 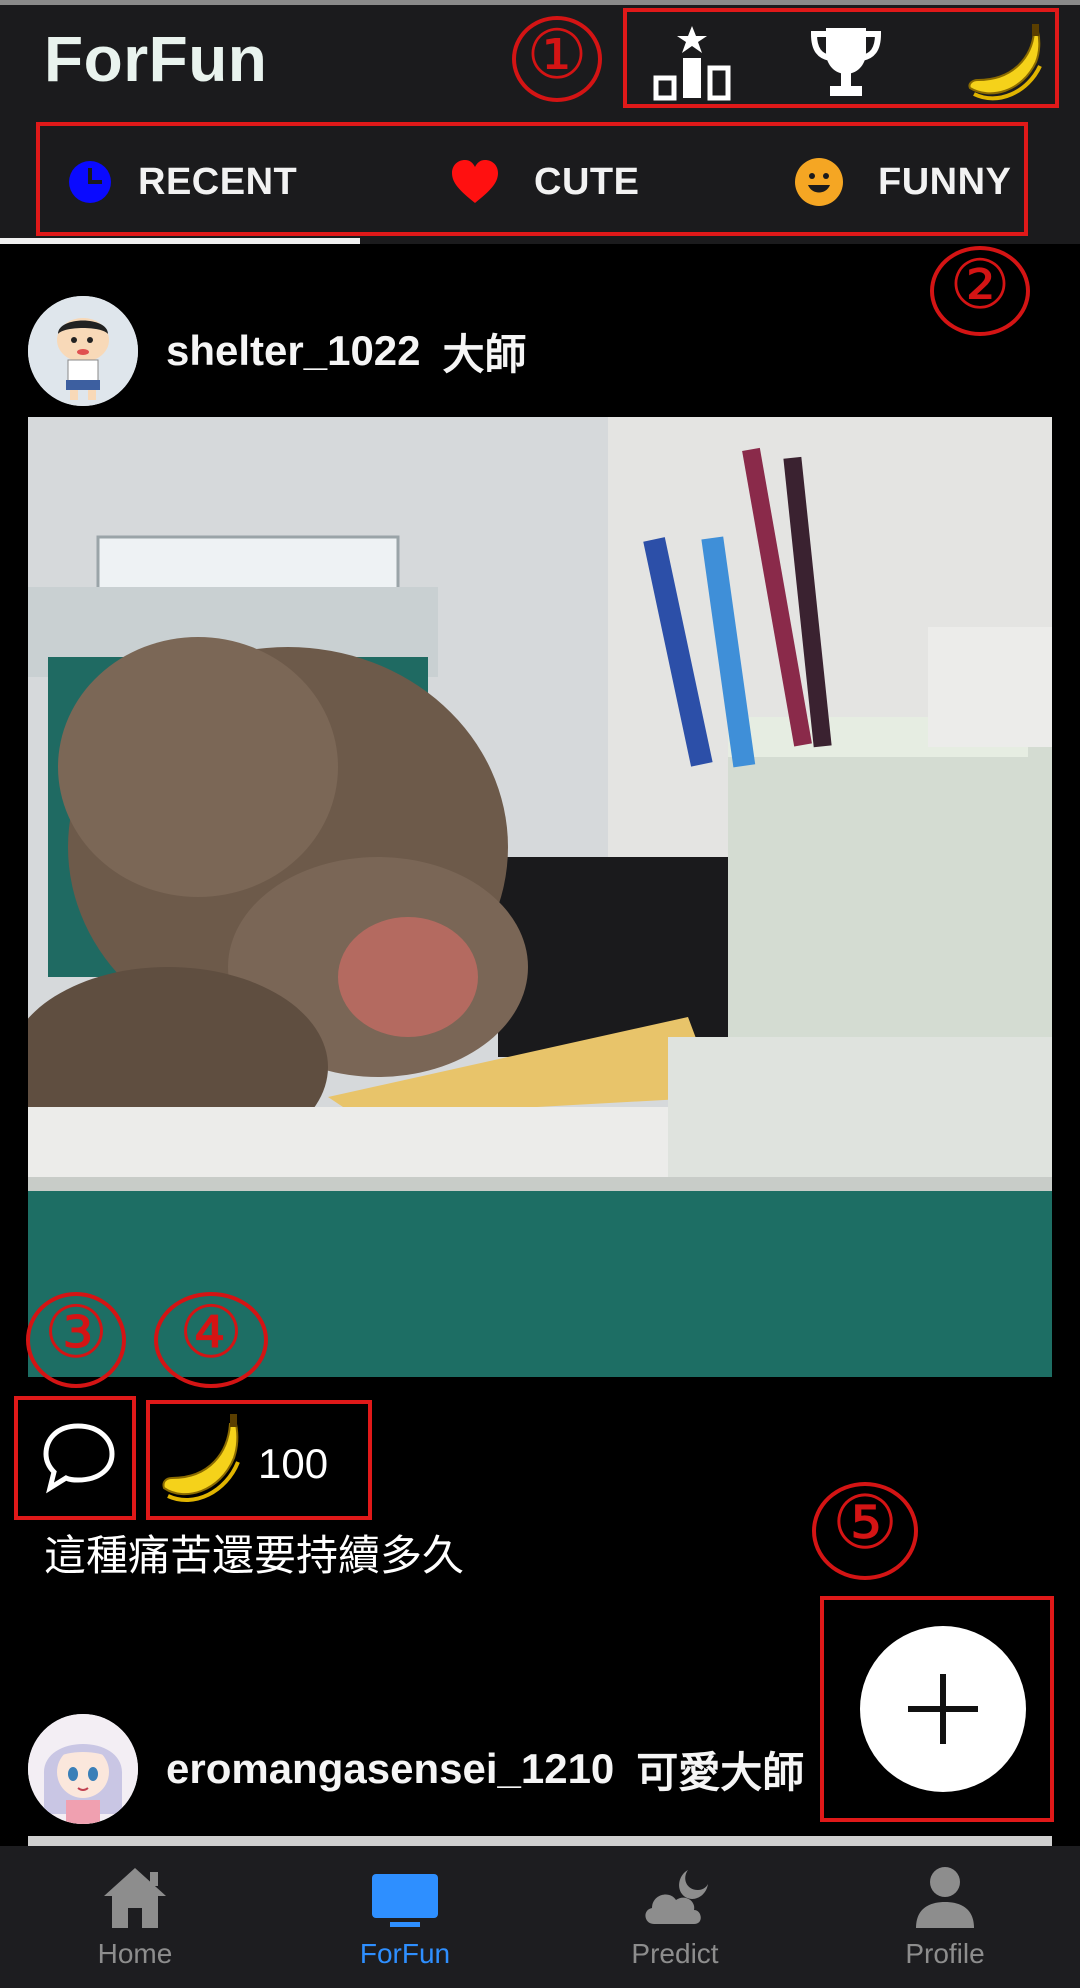 I want to click on tab-recent: RECENT, so click(x=181, y=182).